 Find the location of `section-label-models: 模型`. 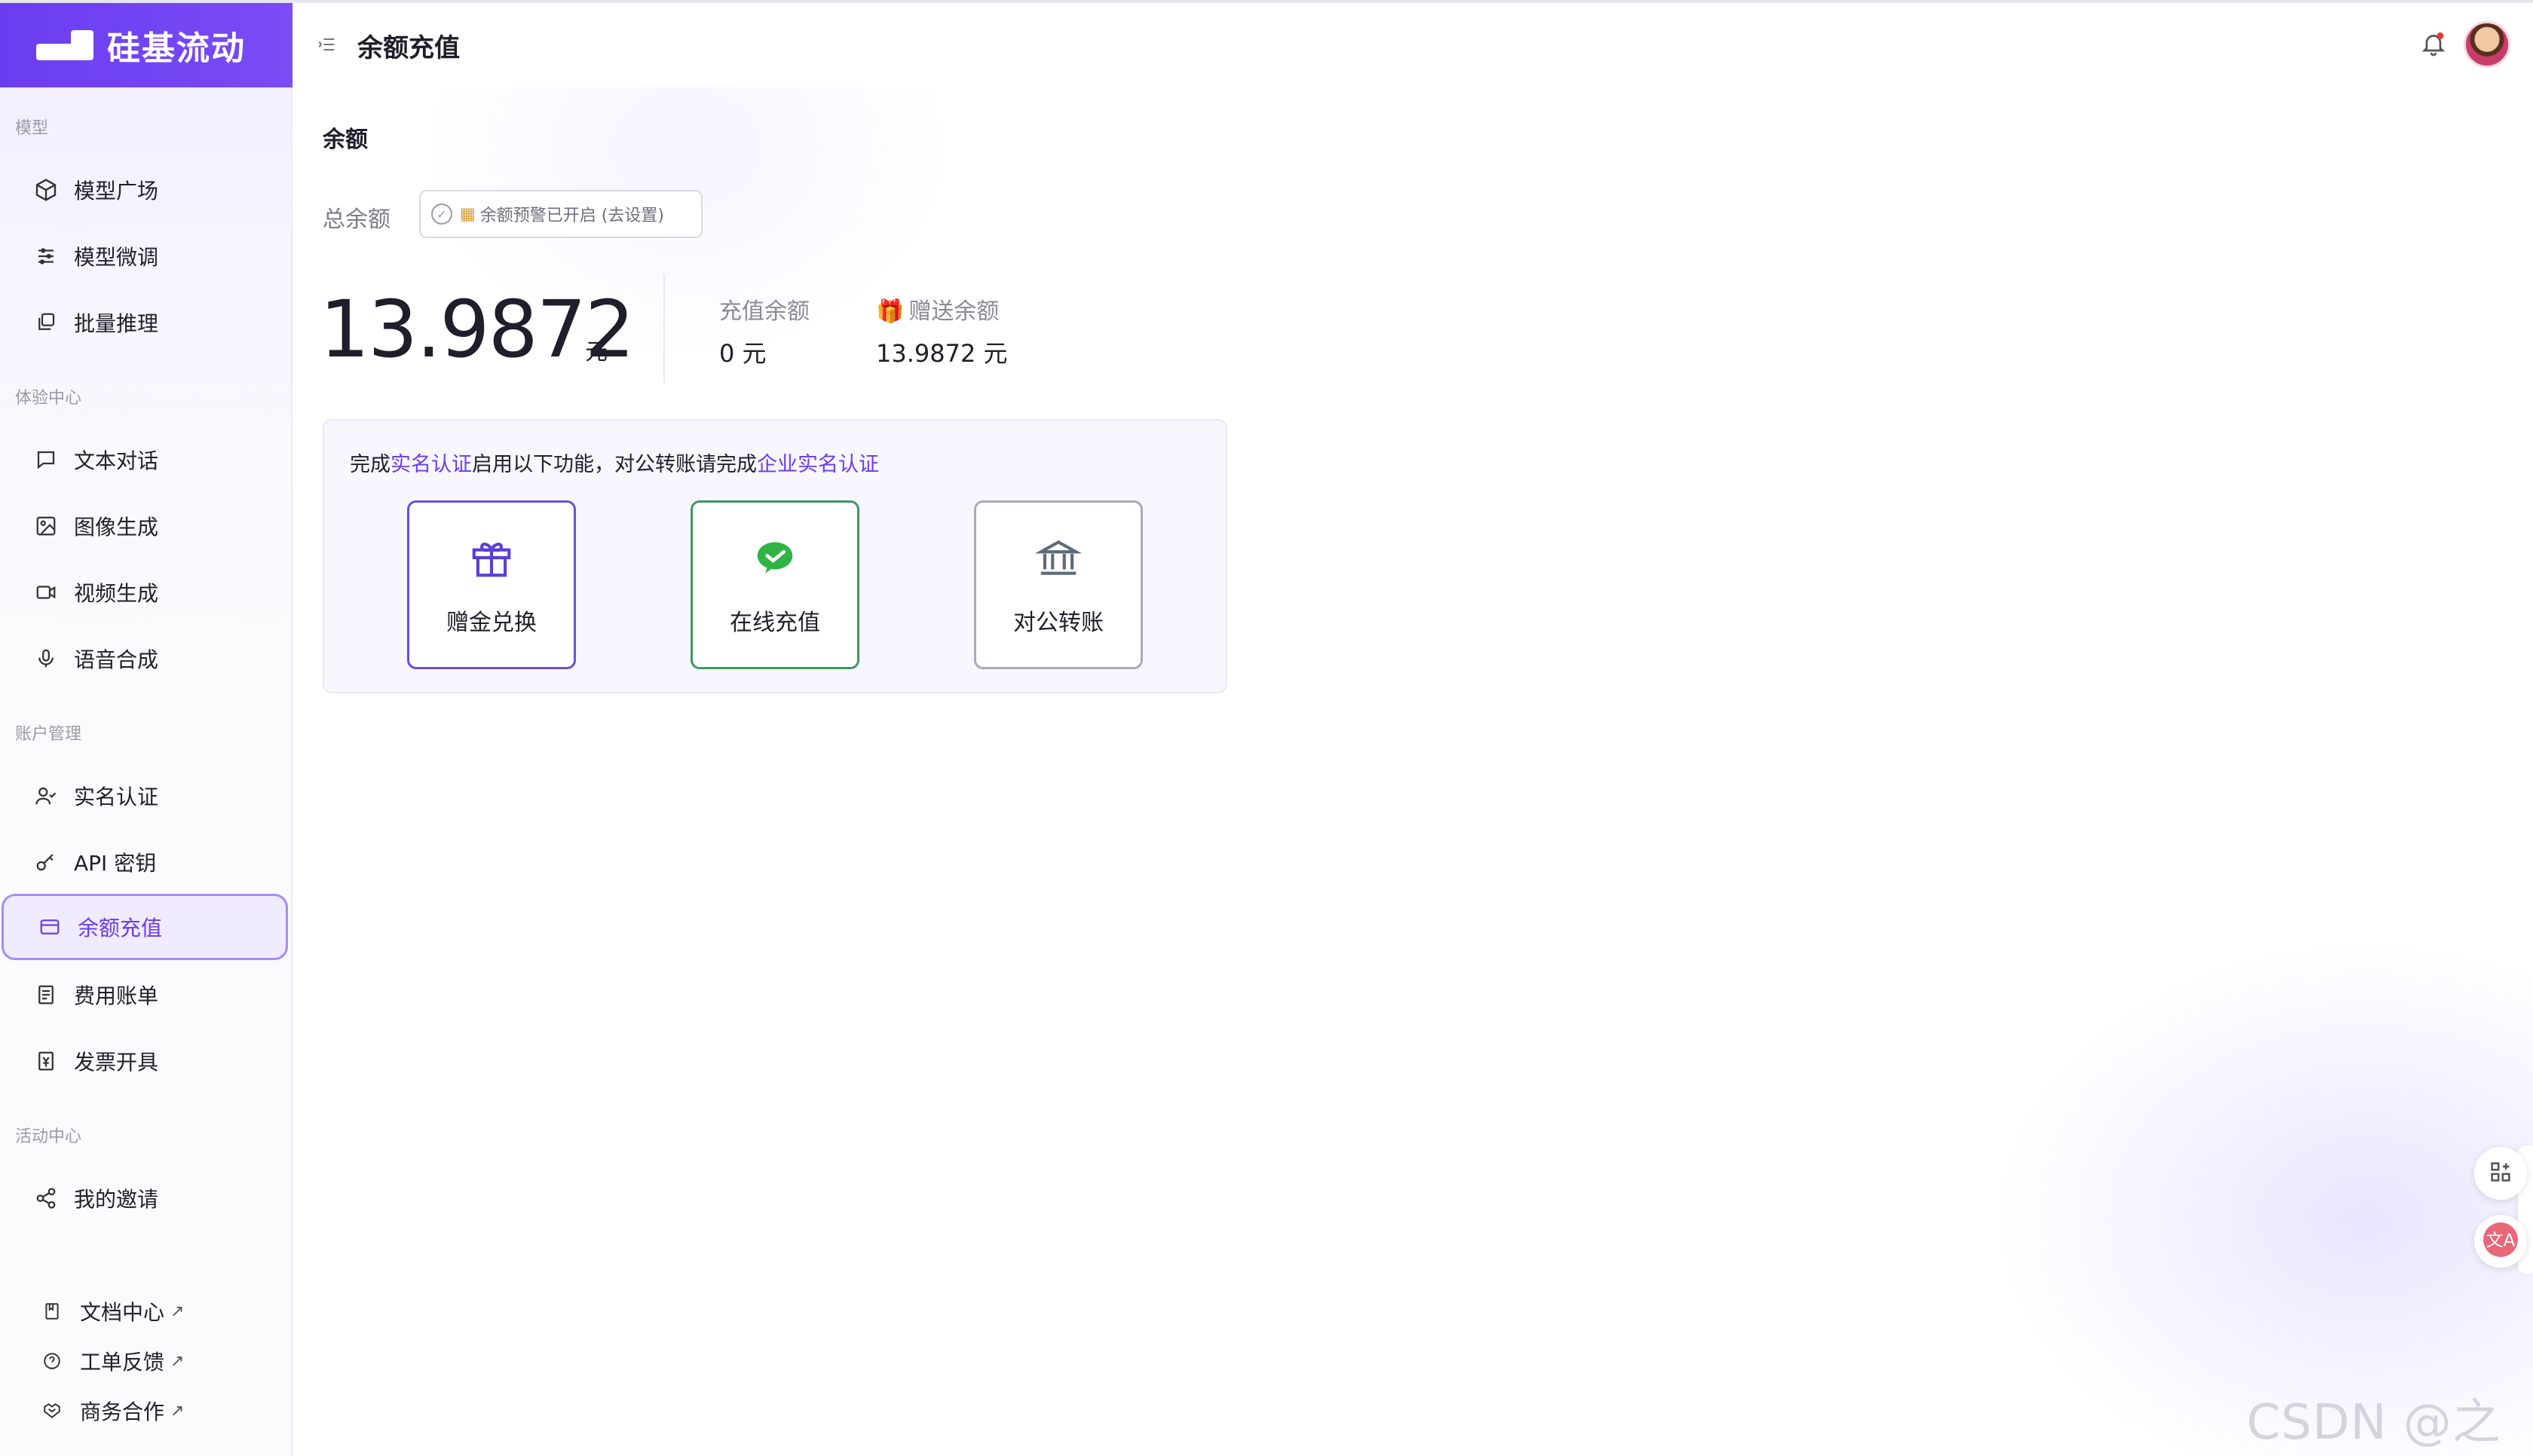

section-label-models: 模型 is located at coordinates (32, 128).